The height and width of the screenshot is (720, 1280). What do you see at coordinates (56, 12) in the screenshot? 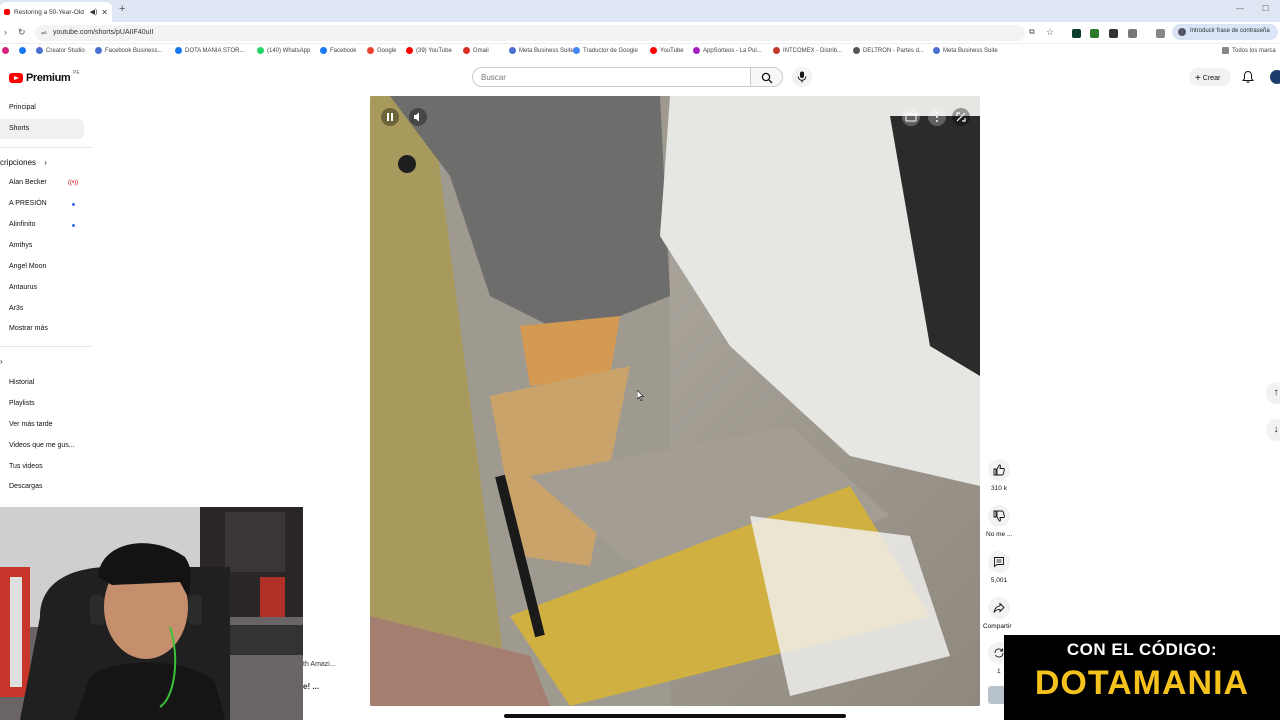
I see `browser-tab: Restoring a 50-Year-Old Pa ◀) ✕` at bounding box center [56, 12].